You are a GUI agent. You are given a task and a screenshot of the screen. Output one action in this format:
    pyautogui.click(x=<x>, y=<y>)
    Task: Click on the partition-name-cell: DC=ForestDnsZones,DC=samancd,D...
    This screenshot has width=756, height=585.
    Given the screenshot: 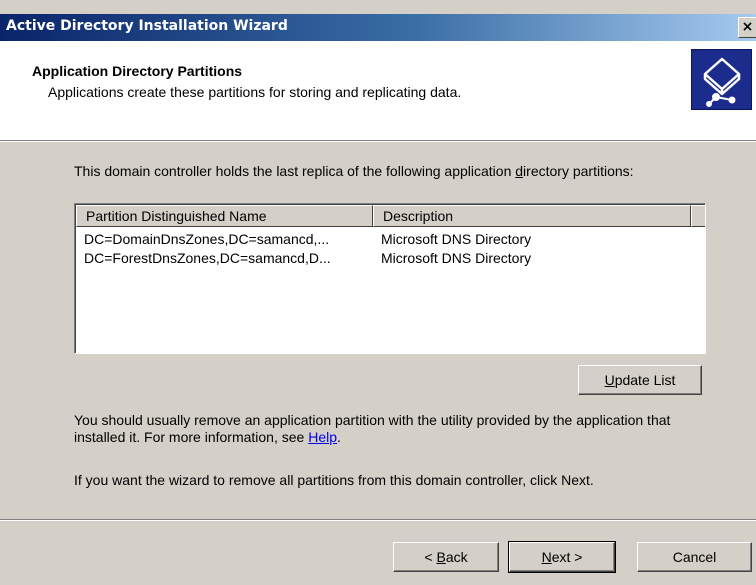 What is the action you would take?
    pyautogui.click(x=207, y=258)
    